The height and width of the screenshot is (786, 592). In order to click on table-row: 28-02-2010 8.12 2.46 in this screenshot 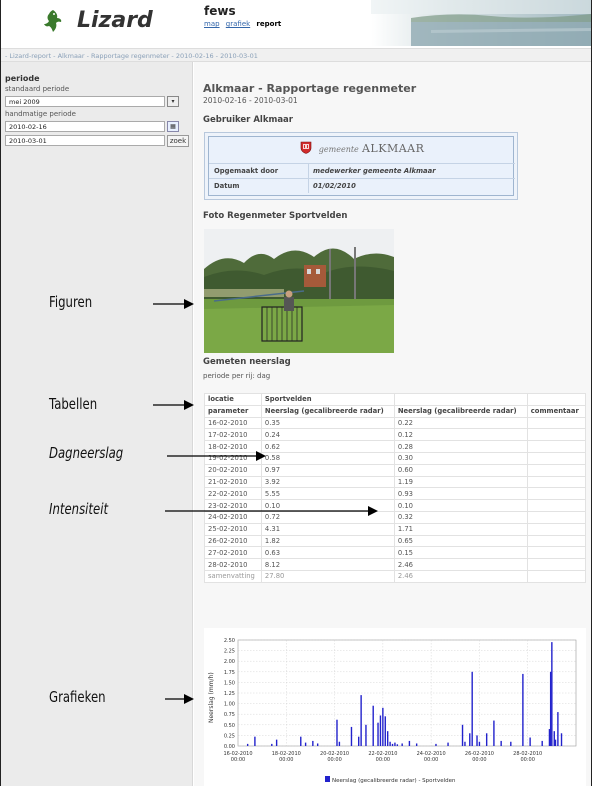, I will do `click(395, 564)`.